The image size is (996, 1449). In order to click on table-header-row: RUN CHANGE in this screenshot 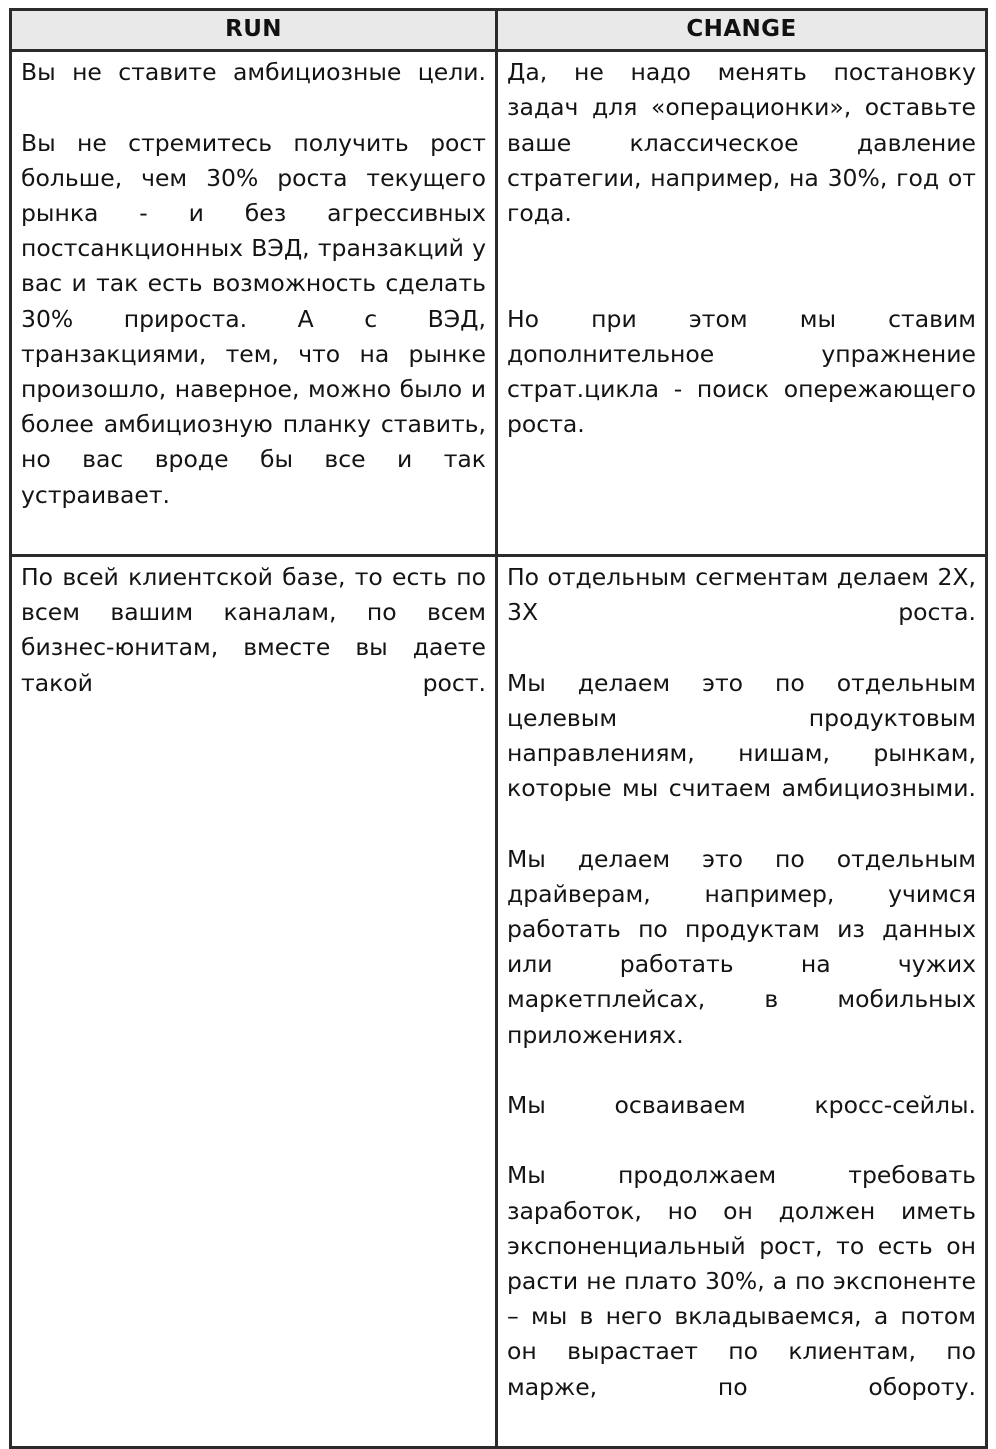, I will do `click(498, 30)`.